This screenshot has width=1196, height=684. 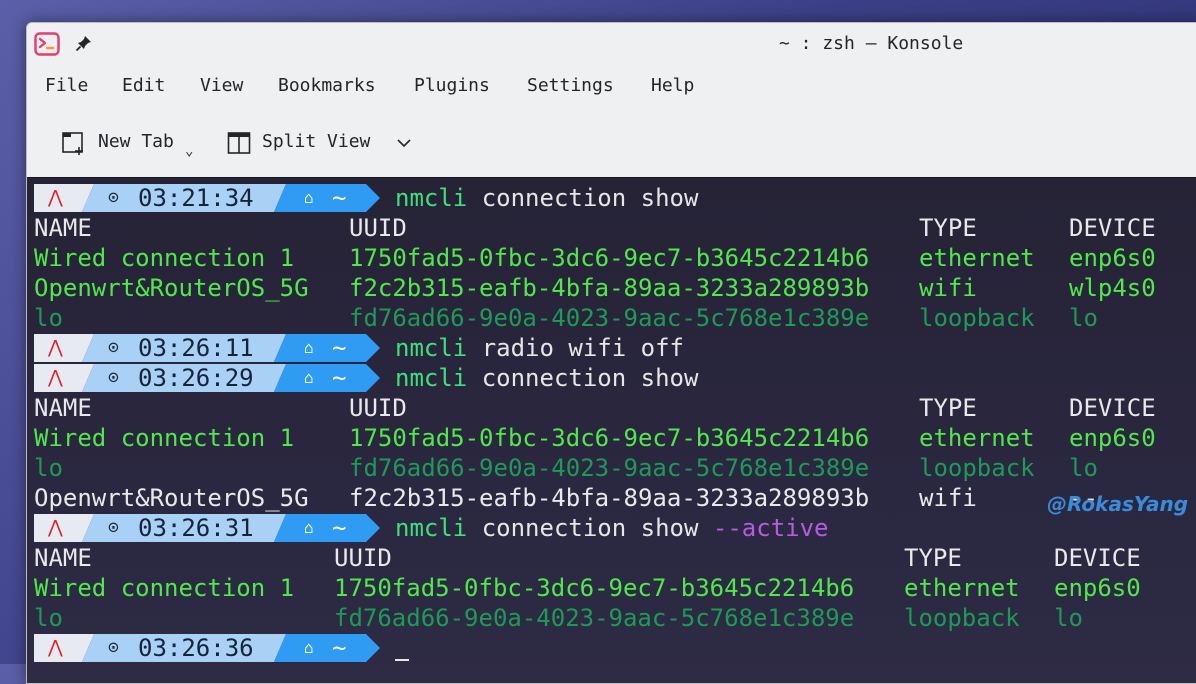 What do you see at coordinates (871, 43) in the screenshot?
I see `window-title: ~ : zsh — Konsole` at bounding box center [871, 43].